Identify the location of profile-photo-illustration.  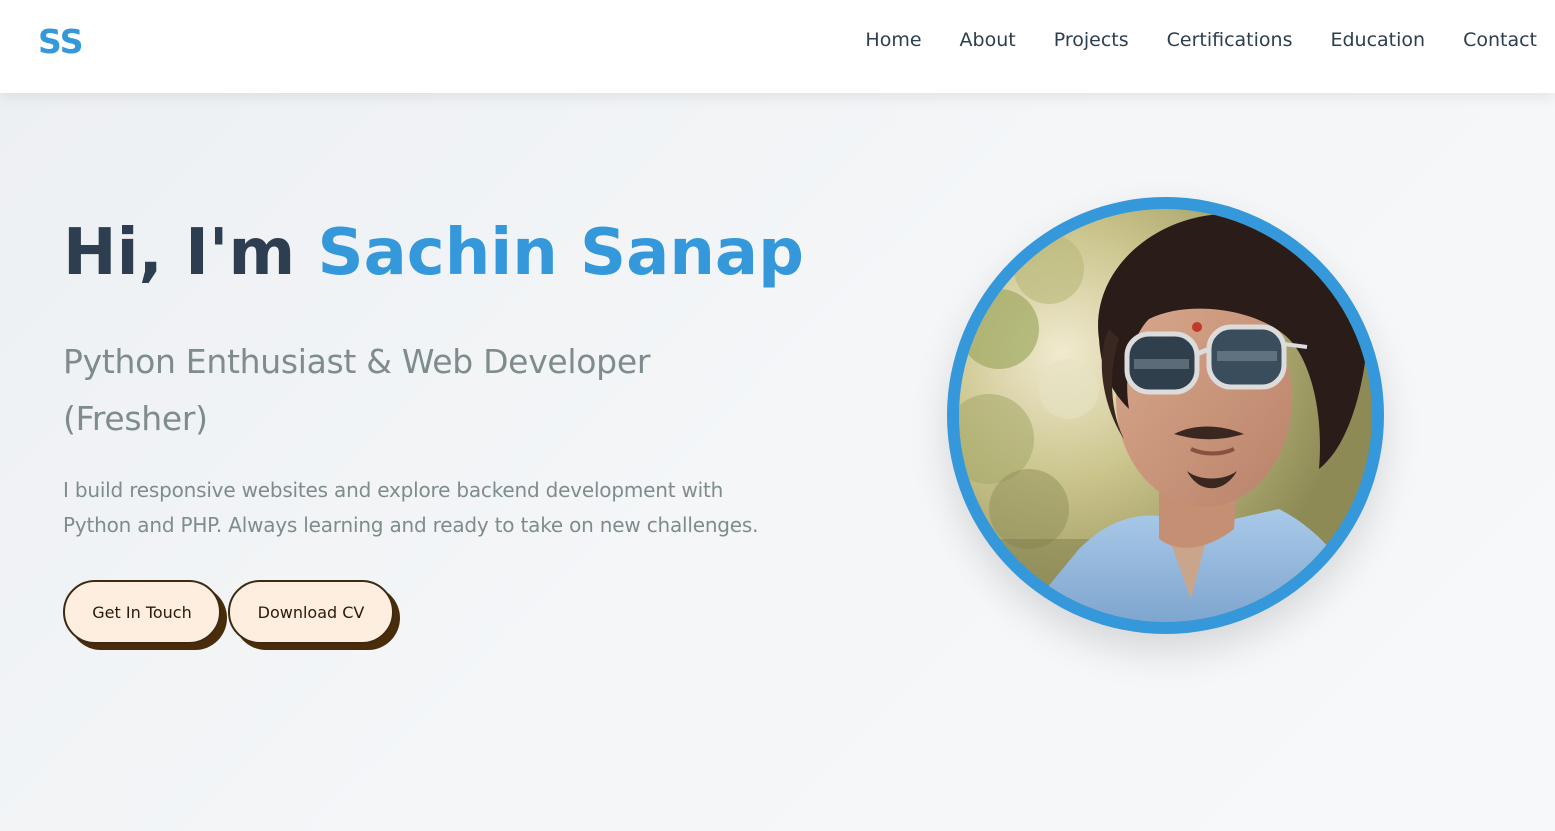
(1165, 415).